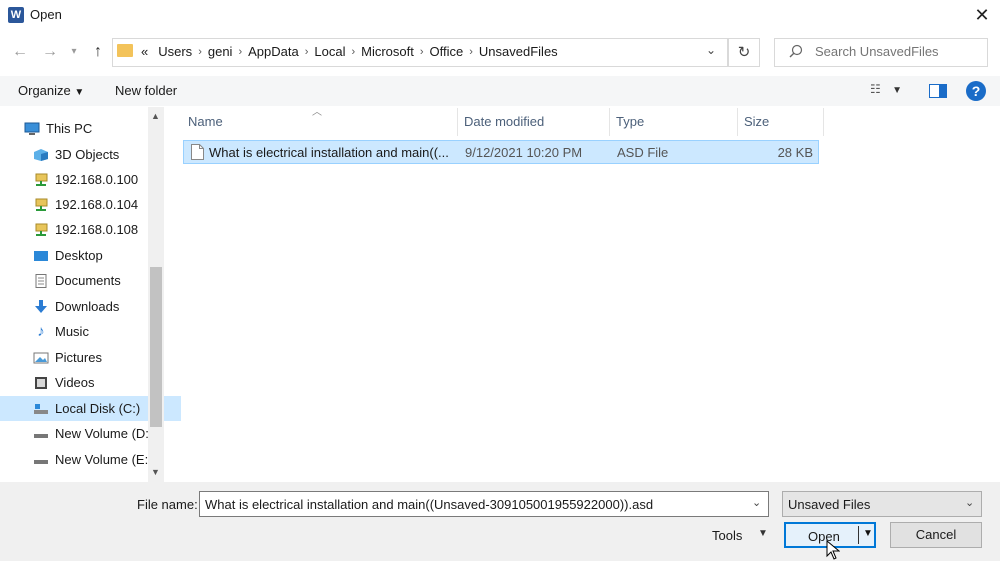 This screenshot has width=1000, height=561. Describe the element at coordinates (104, 459) in the screenshot. I see `nav-item-label: New Volume (E:)` at that location.